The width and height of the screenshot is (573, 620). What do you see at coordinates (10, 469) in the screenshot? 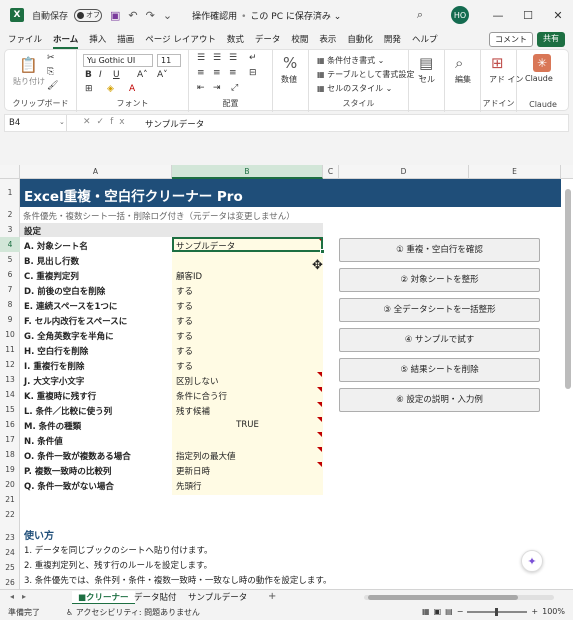
I see `row-header: 19` at bounding box center [10, 469].